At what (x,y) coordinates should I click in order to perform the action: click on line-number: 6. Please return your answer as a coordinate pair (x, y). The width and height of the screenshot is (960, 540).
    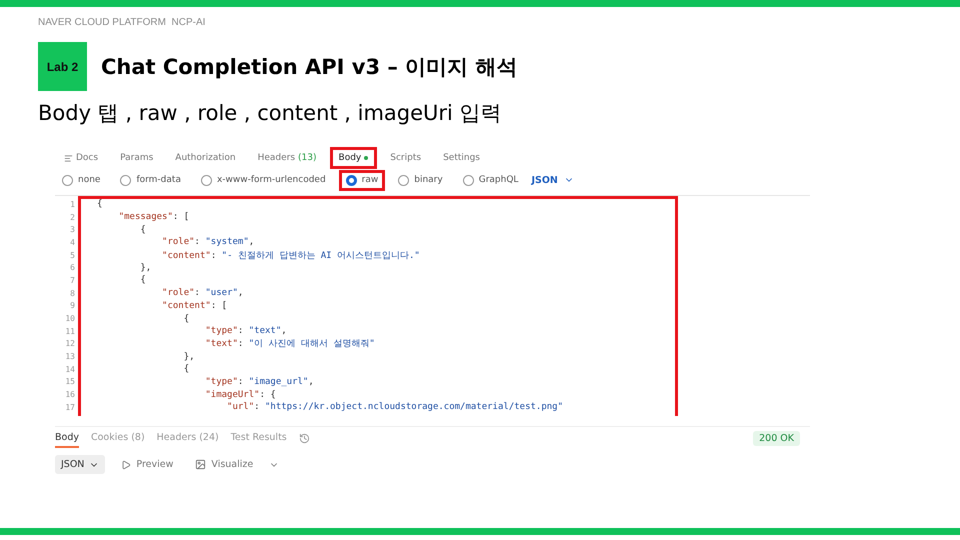
    Looking at the image, I should click on (72, 267).